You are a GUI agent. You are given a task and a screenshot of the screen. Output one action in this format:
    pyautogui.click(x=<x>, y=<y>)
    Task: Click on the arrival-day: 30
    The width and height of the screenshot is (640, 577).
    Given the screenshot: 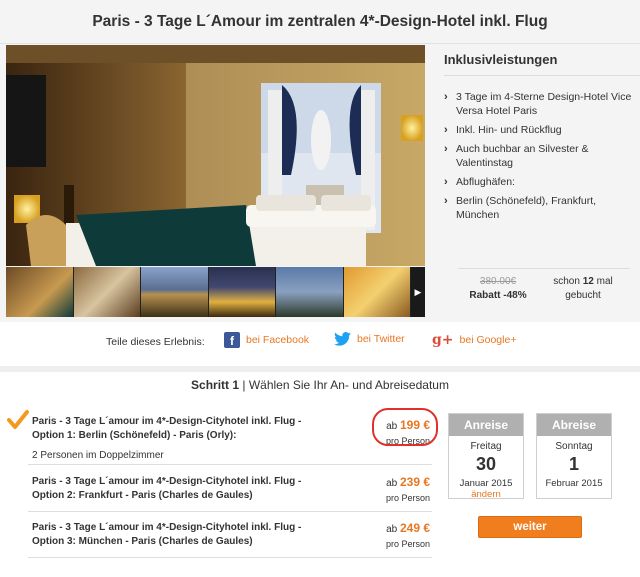 What is the action you would take?
    pyautogui.click(x=486, y=464)
    